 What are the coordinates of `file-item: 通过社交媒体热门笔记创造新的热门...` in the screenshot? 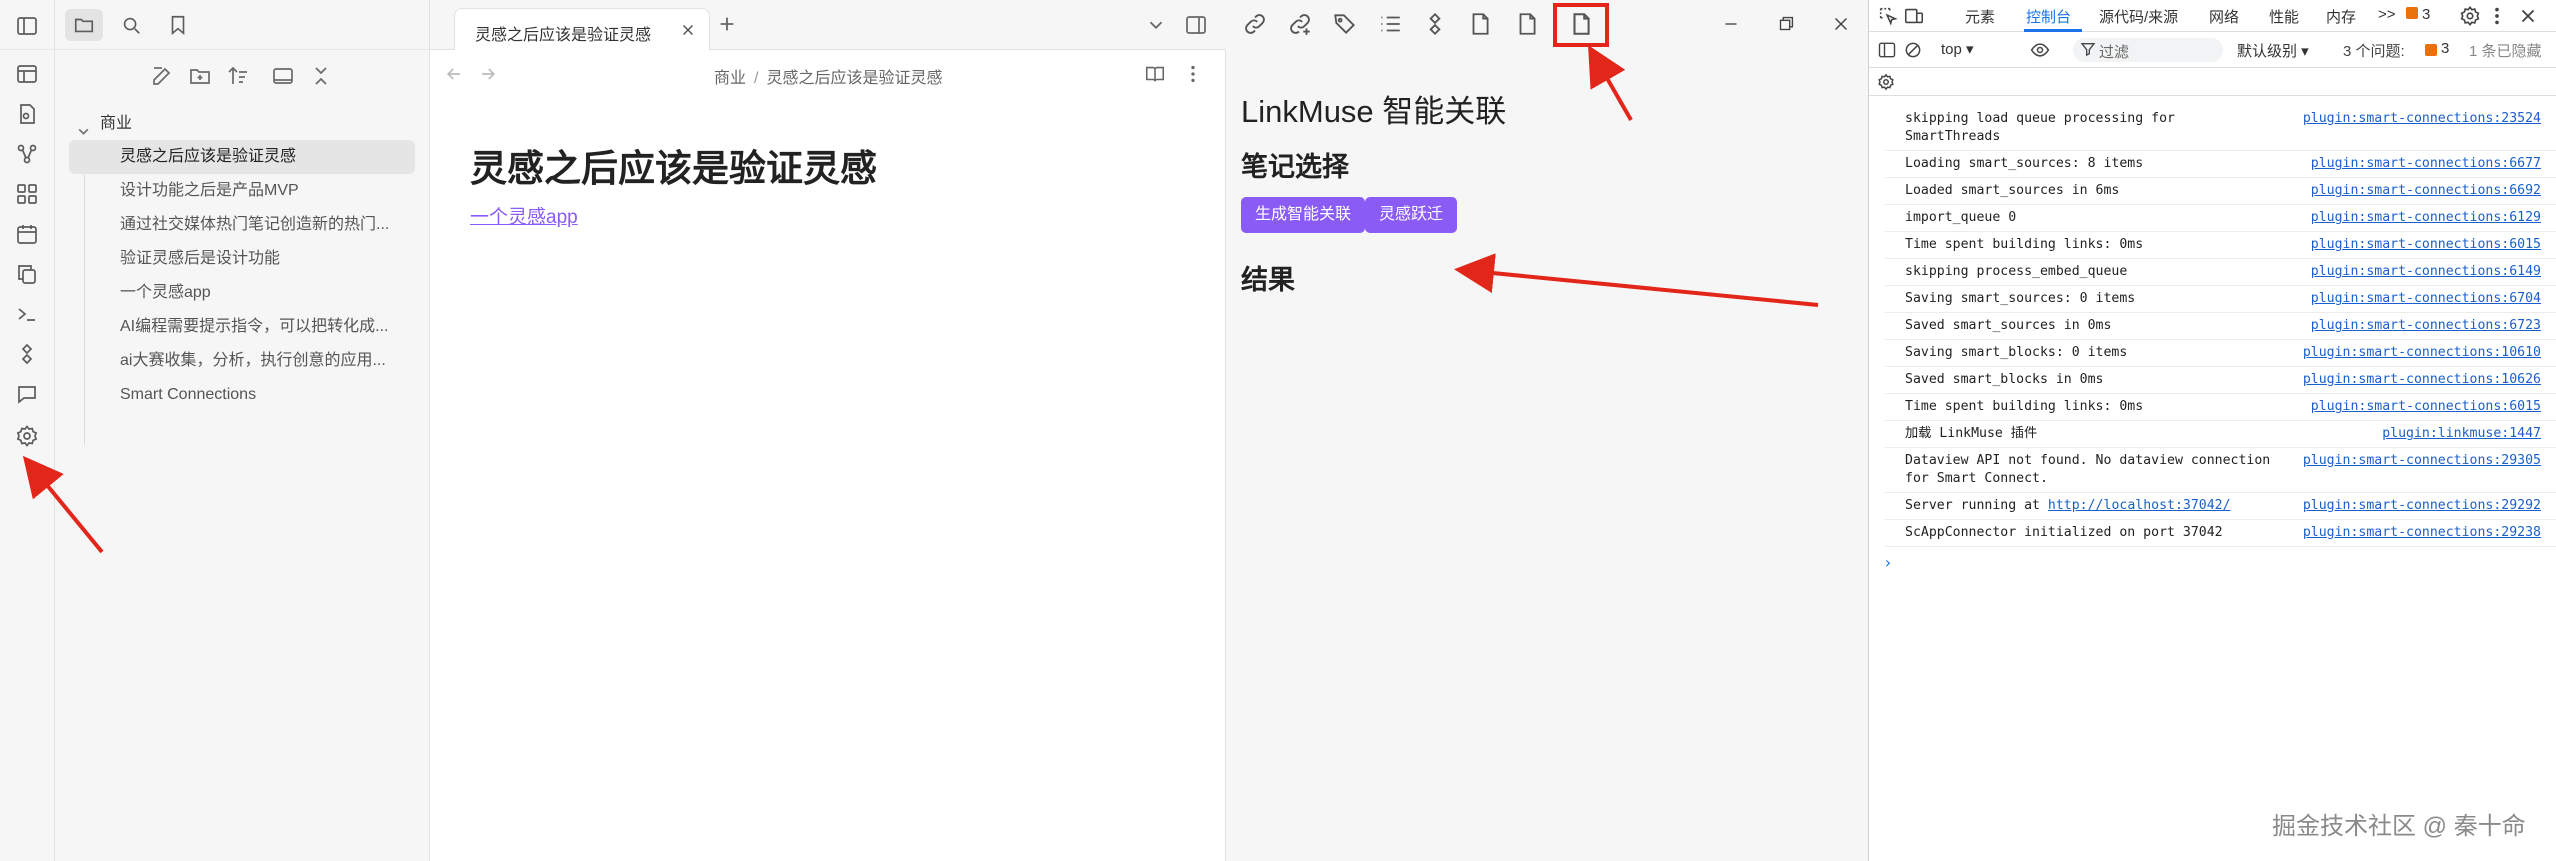 It's located at (242, 225).